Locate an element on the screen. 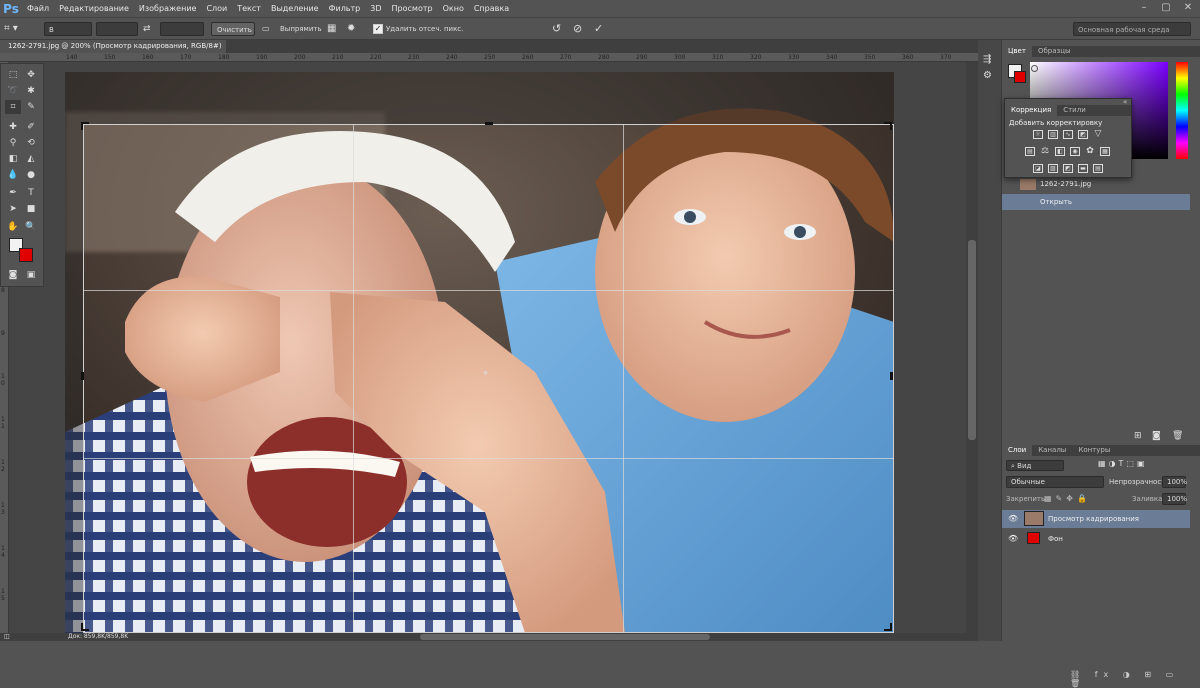  screen-mode-icon: ▣ is located at coordinates (31, 275).